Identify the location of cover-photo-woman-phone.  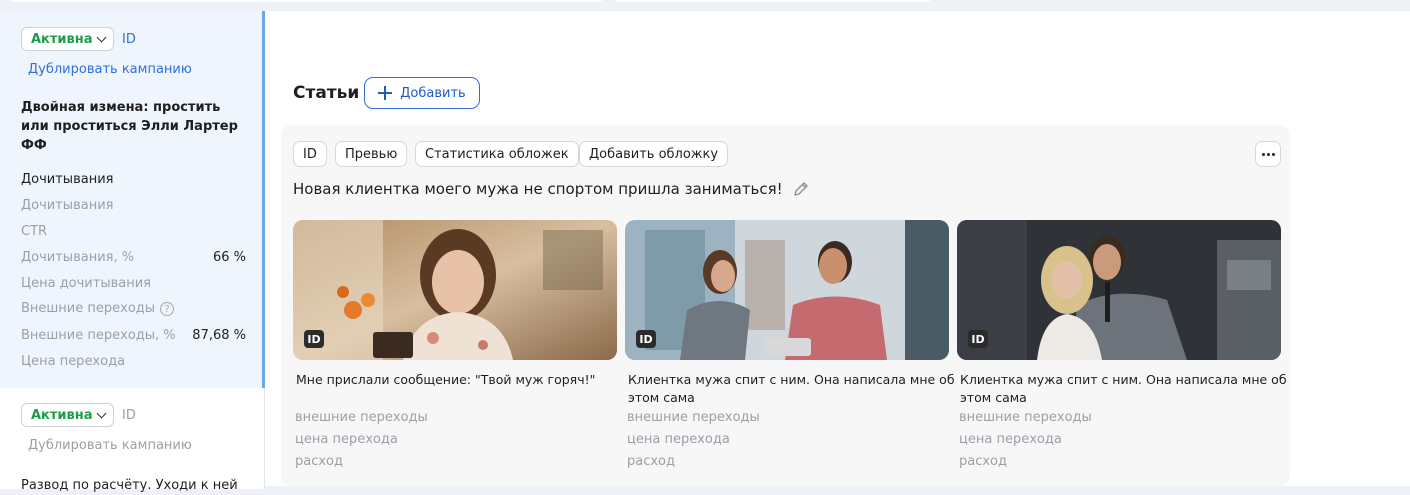
(455, 290).